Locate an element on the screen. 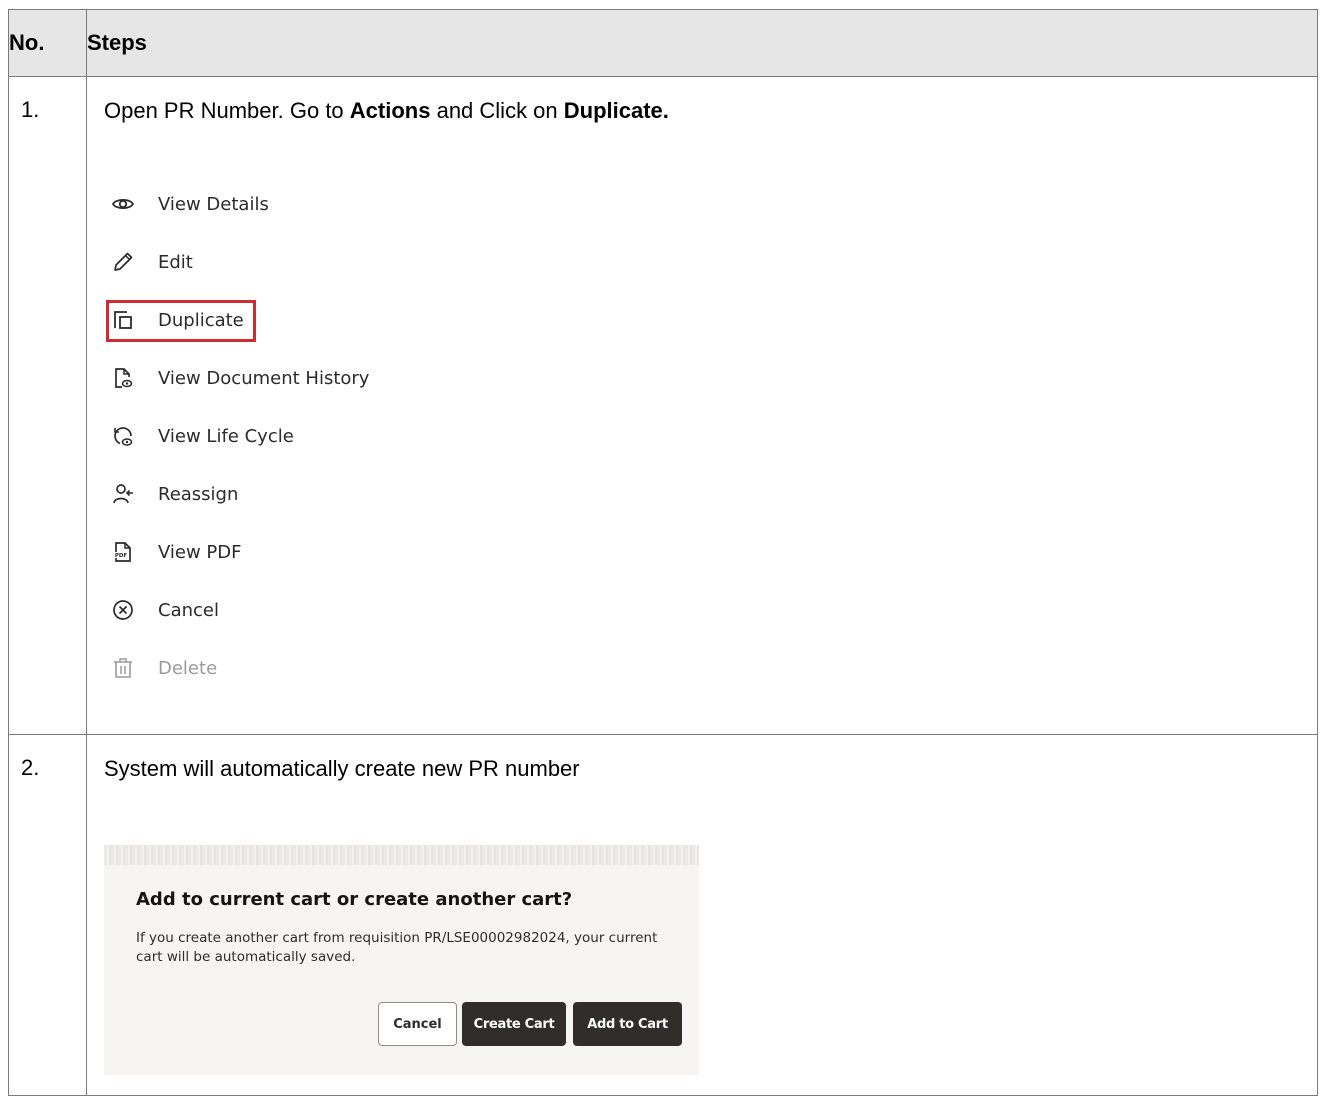 This screenshot has width=1326, height=1096. menu-item-label: View Details is located at coordinates (213, 204).